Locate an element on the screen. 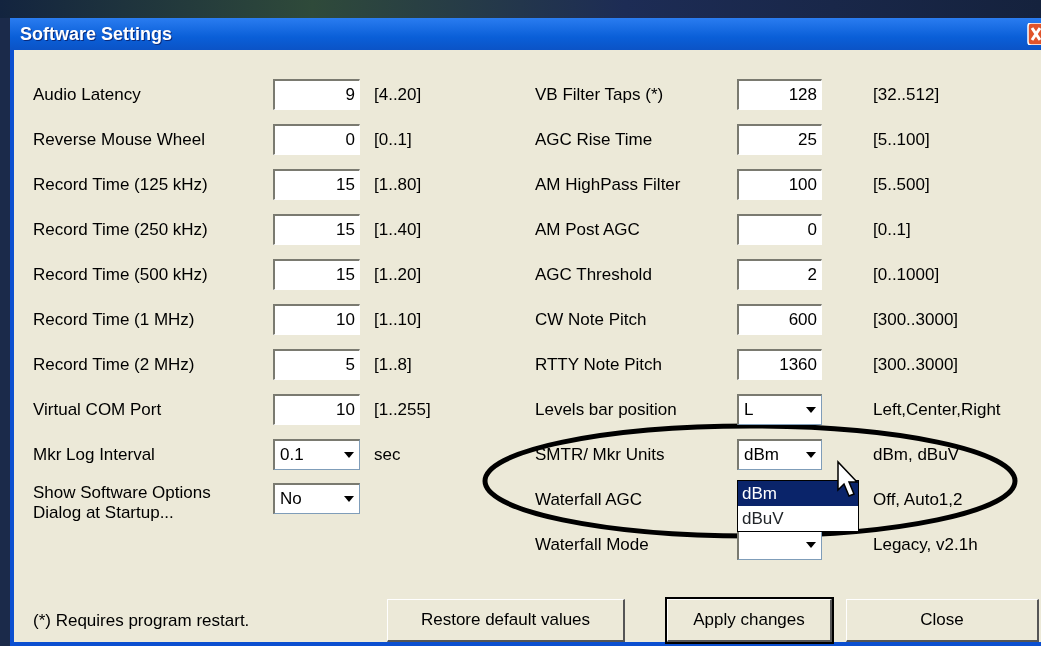 The height and width of the screenshot is (646, 1041). dialog-button: Apply changes is located at coordinates (749, 620).